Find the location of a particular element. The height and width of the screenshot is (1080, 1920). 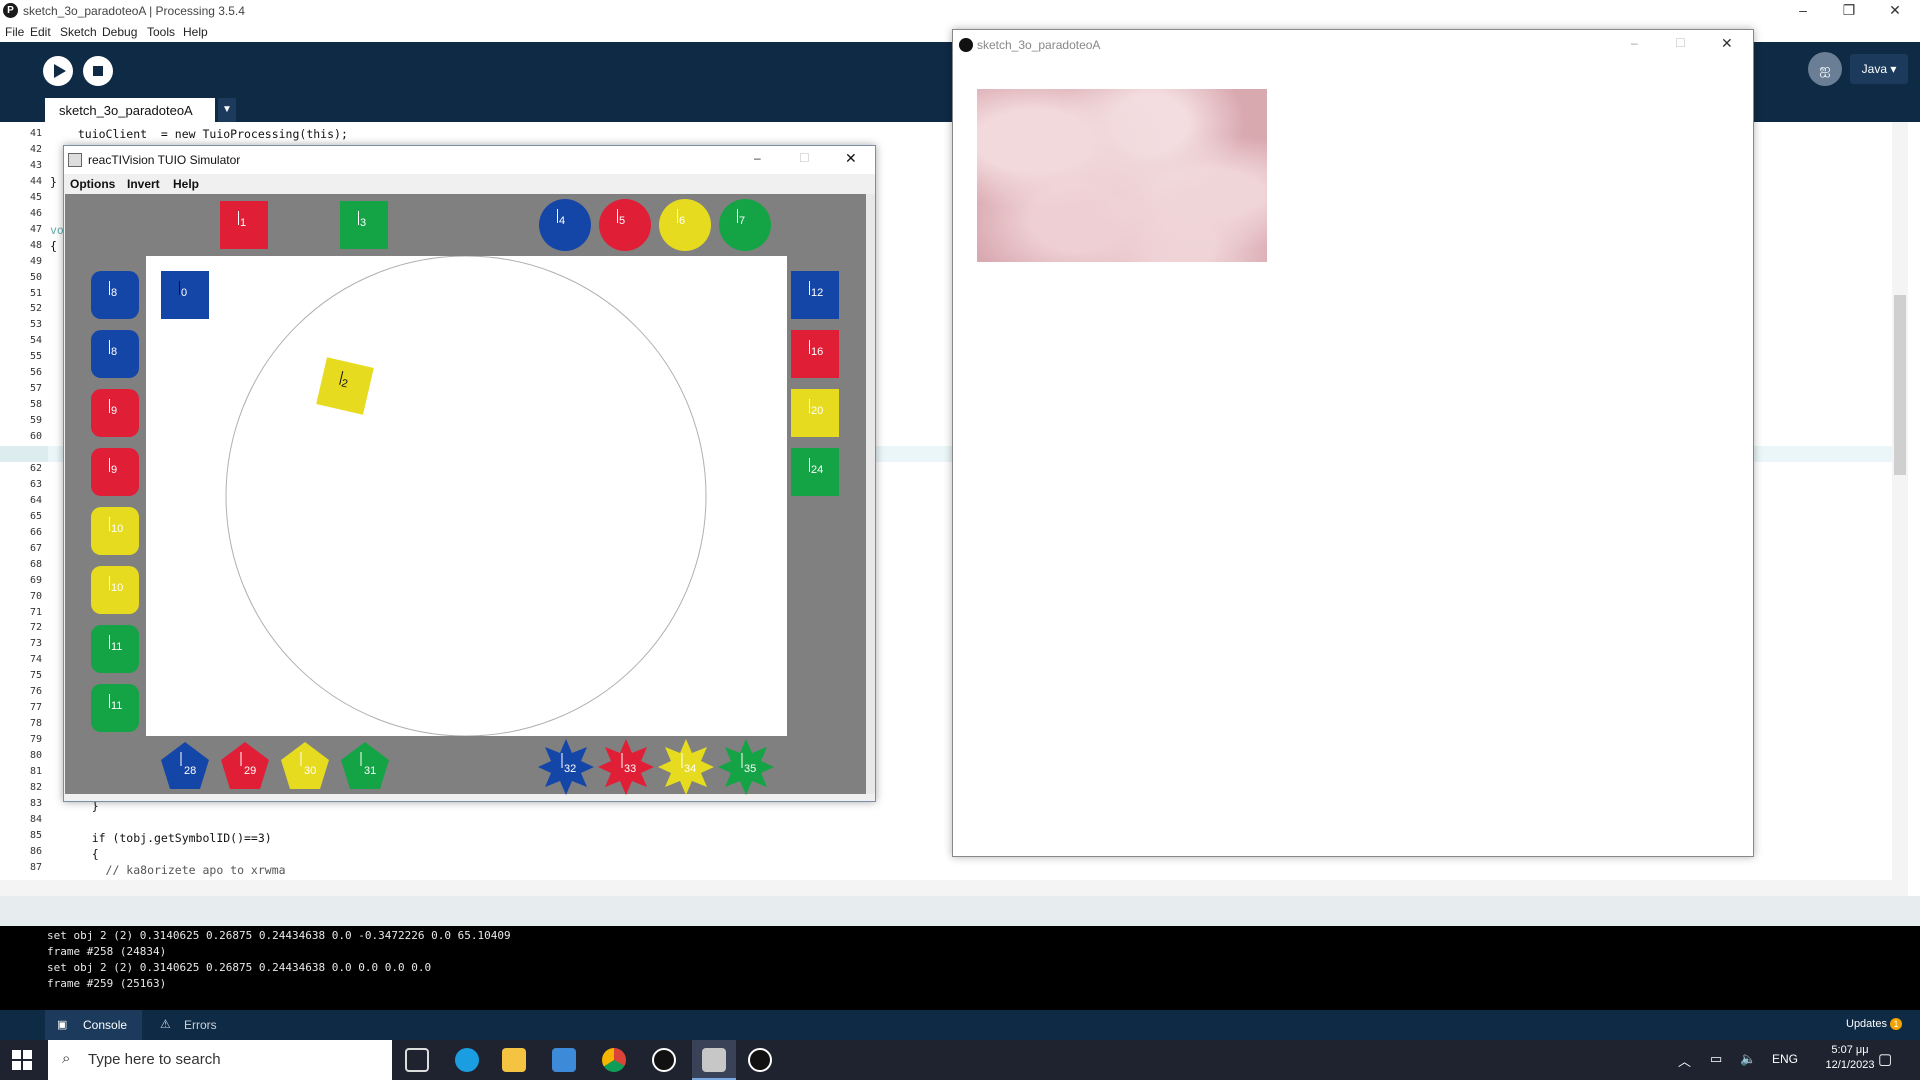

java-icon is located at coordinates (75, 160).